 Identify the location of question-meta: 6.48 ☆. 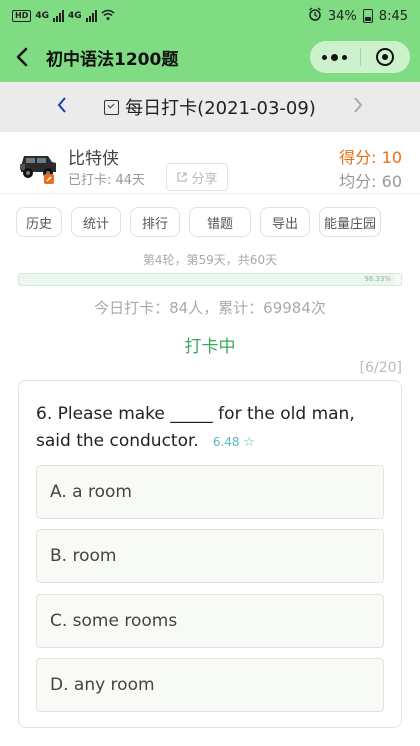
(233, 442).